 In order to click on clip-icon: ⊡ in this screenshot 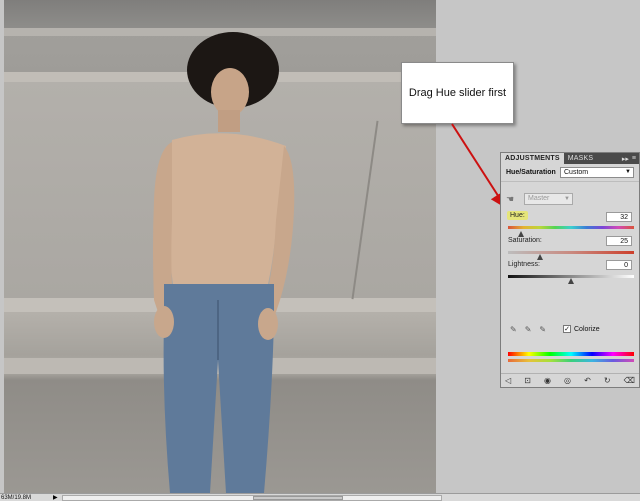, I will do `click(527, 380)`.